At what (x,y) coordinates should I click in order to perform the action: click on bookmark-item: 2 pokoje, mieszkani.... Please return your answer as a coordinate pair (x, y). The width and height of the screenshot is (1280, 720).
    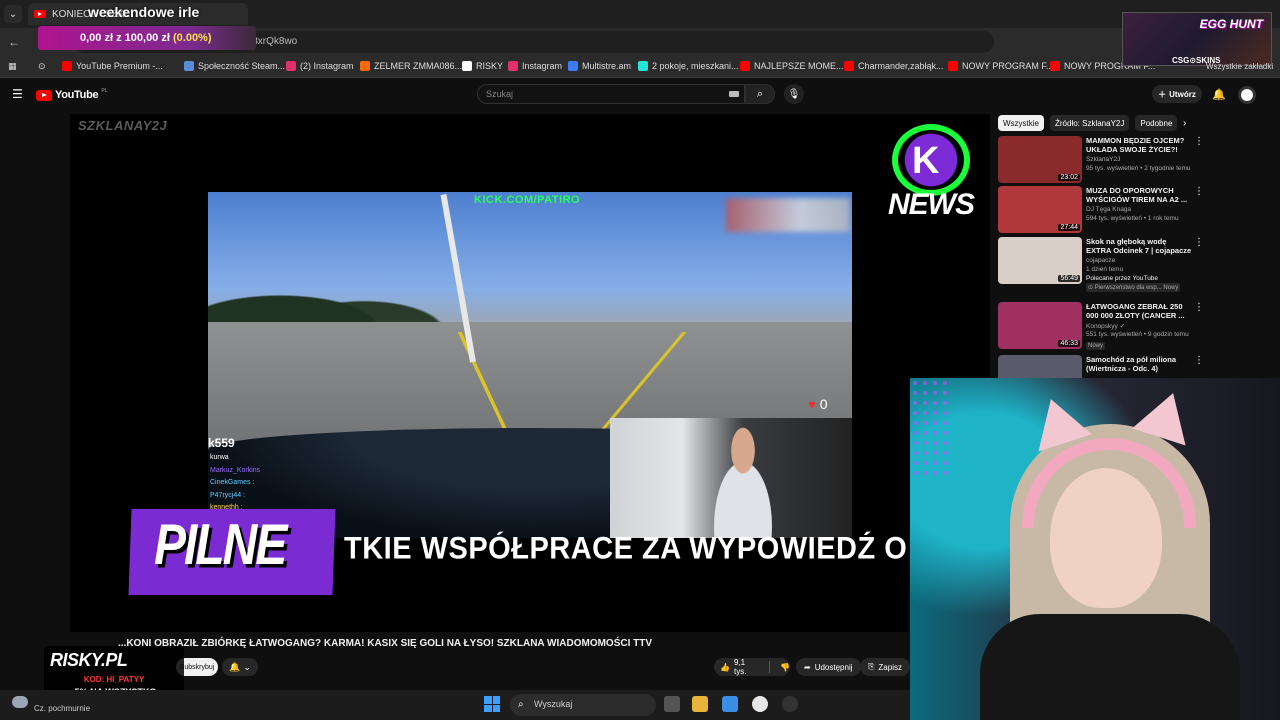
    Looking at the image, I should click on (688, 66).